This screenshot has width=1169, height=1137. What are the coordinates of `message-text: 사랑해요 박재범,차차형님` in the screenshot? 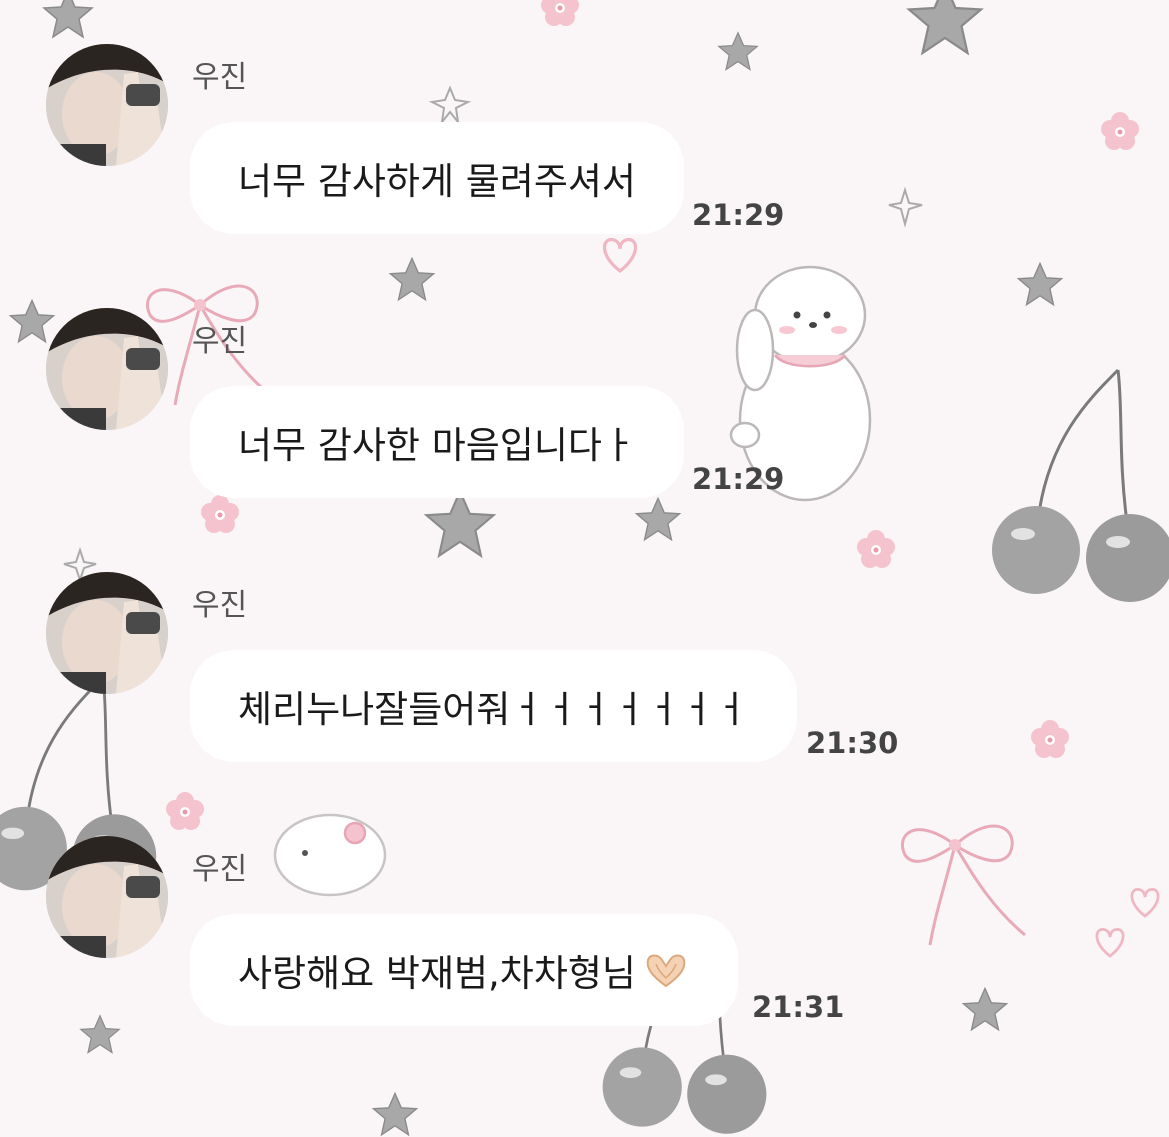 It's located at (437, 973).